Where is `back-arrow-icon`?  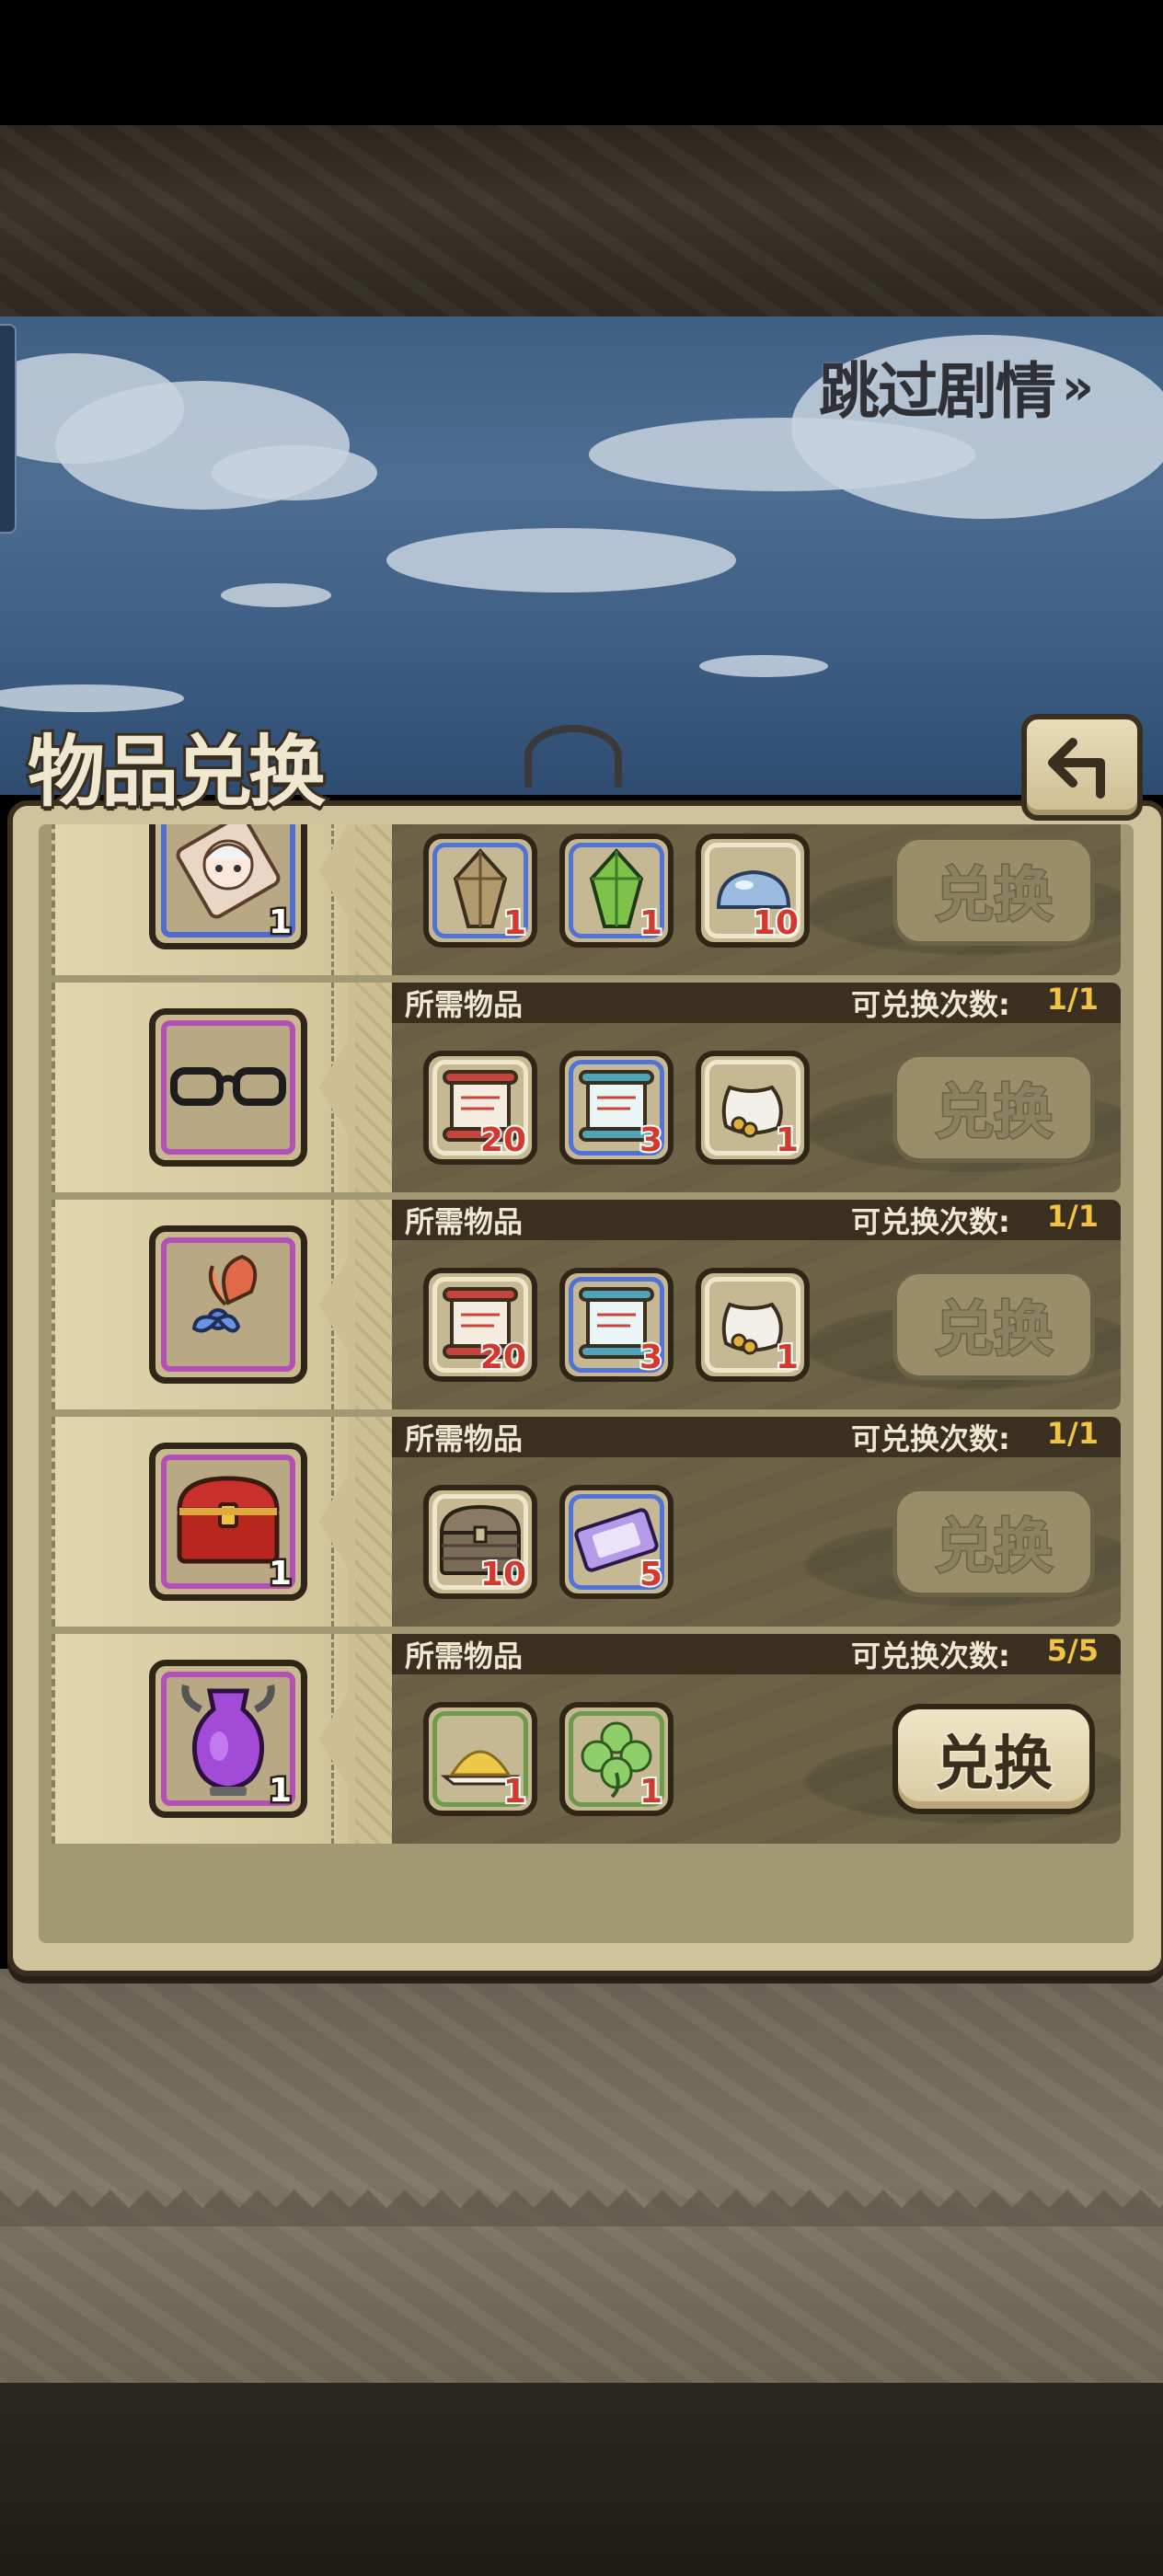
back-arrow-icon is located at coordinates (1077, 768).